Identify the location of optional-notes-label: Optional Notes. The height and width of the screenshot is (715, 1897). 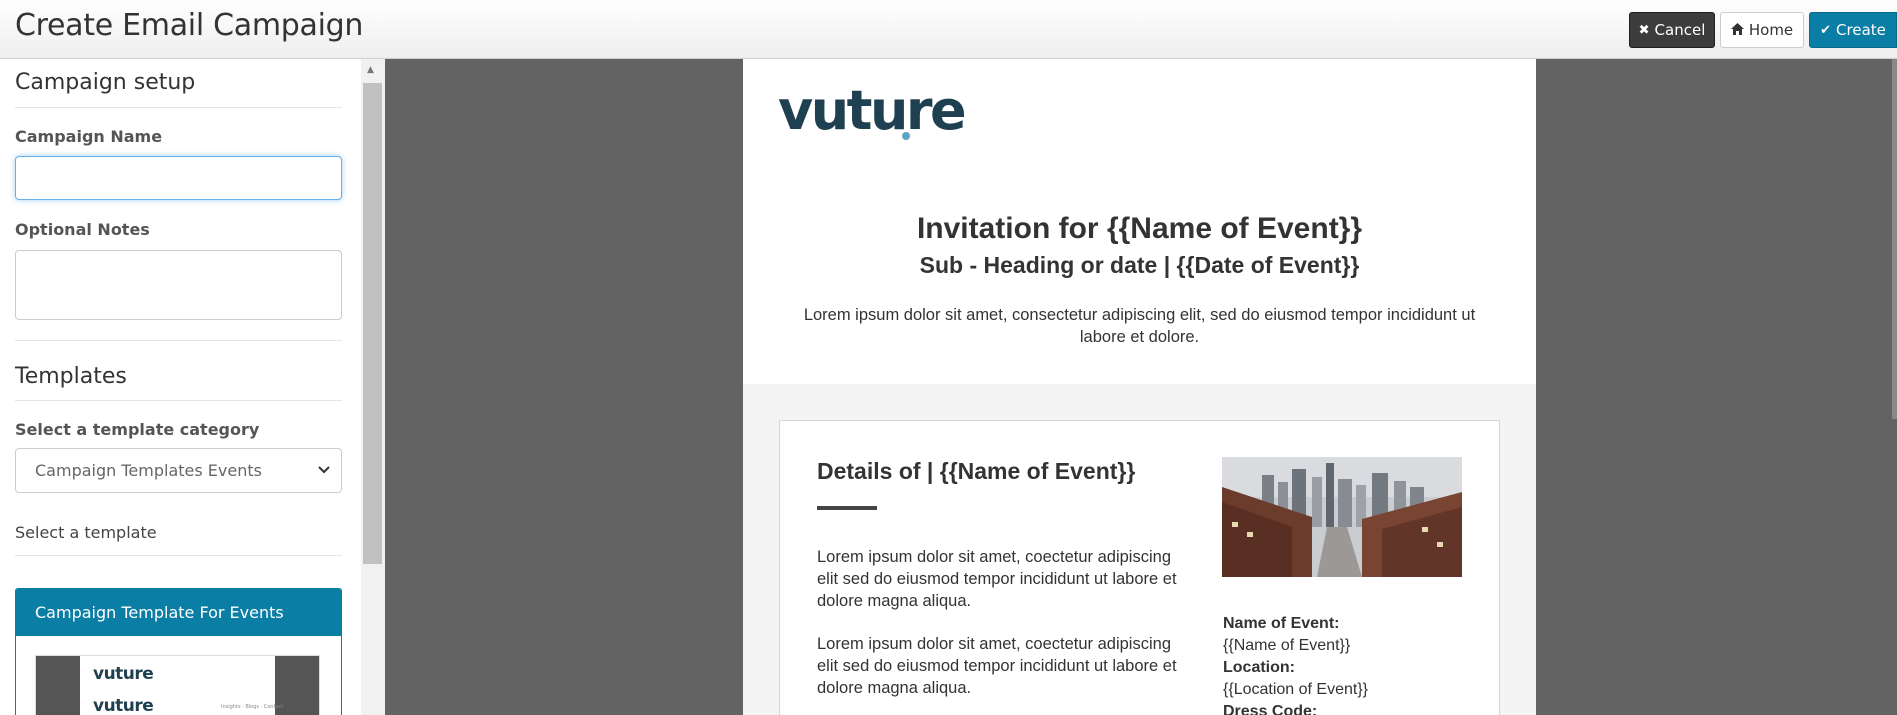
(82, 229).